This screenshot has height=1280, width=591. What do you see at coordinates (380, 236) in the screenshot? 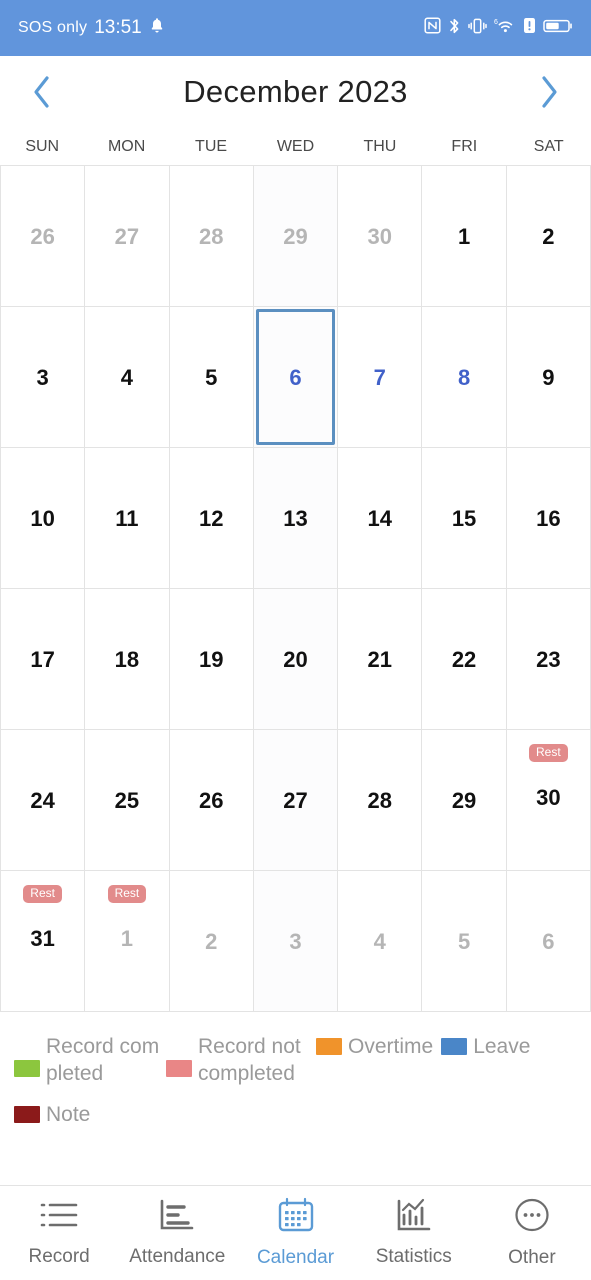
I see `calendar-day-cell: 30` at bounding box center [380, 236].